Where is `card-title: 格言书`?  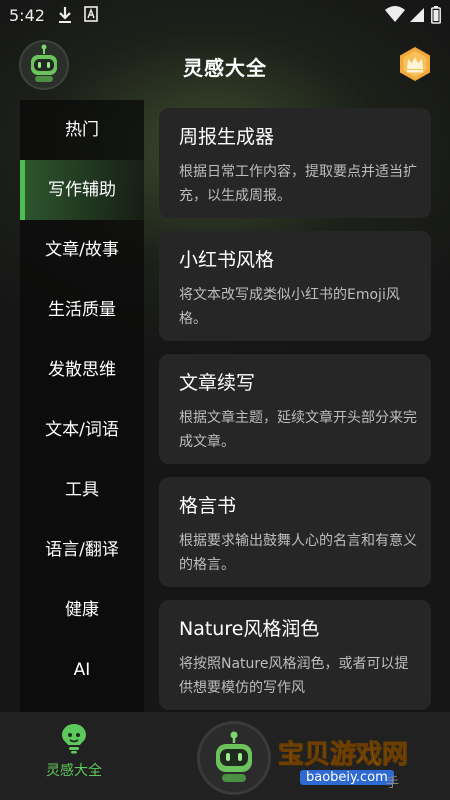
card-title: 格言书 is located at coordinates (208, 506).